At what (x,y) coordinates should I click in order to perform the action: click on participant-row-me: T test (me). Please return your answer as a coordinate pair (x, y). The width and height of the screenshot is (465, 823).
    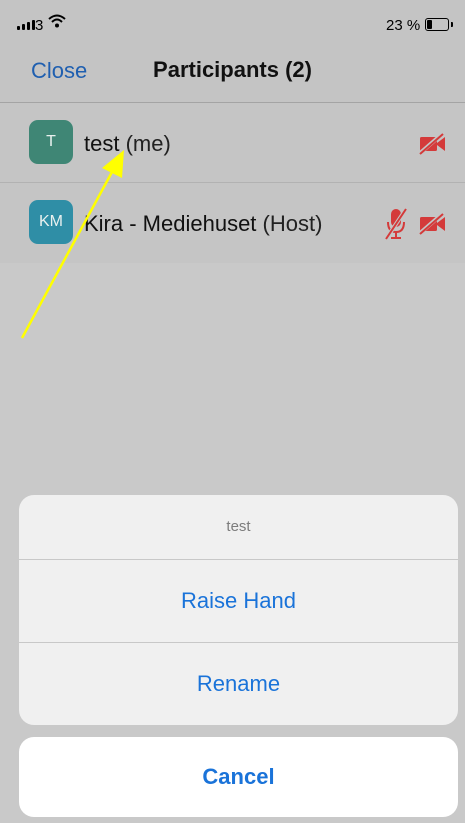
    Looking at the image, I should click on (232, 143).